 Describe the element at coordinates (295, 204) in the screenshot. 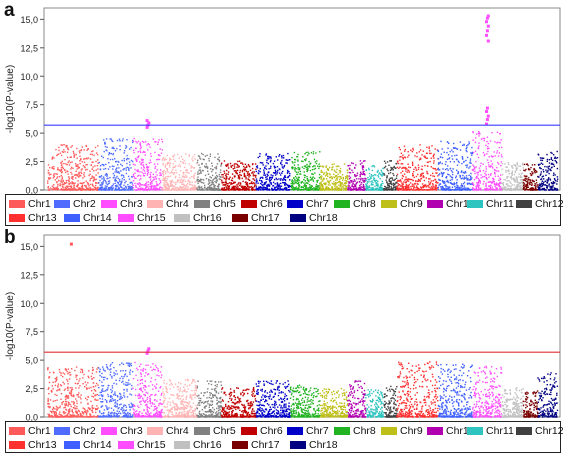

I see `legend-swatch` at that location.